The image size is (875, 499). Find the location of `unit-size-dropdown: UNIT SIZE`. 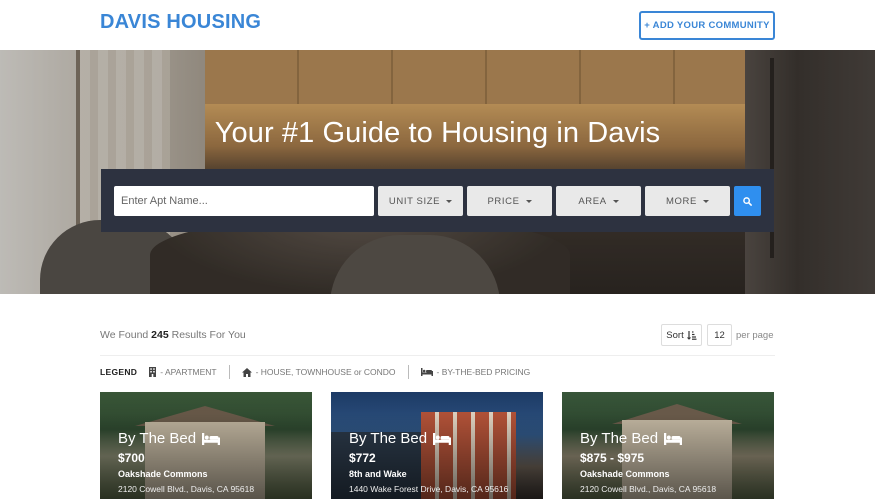

unit-size-dropdown: UNIT SIZE is located at coordinates (420, 201).